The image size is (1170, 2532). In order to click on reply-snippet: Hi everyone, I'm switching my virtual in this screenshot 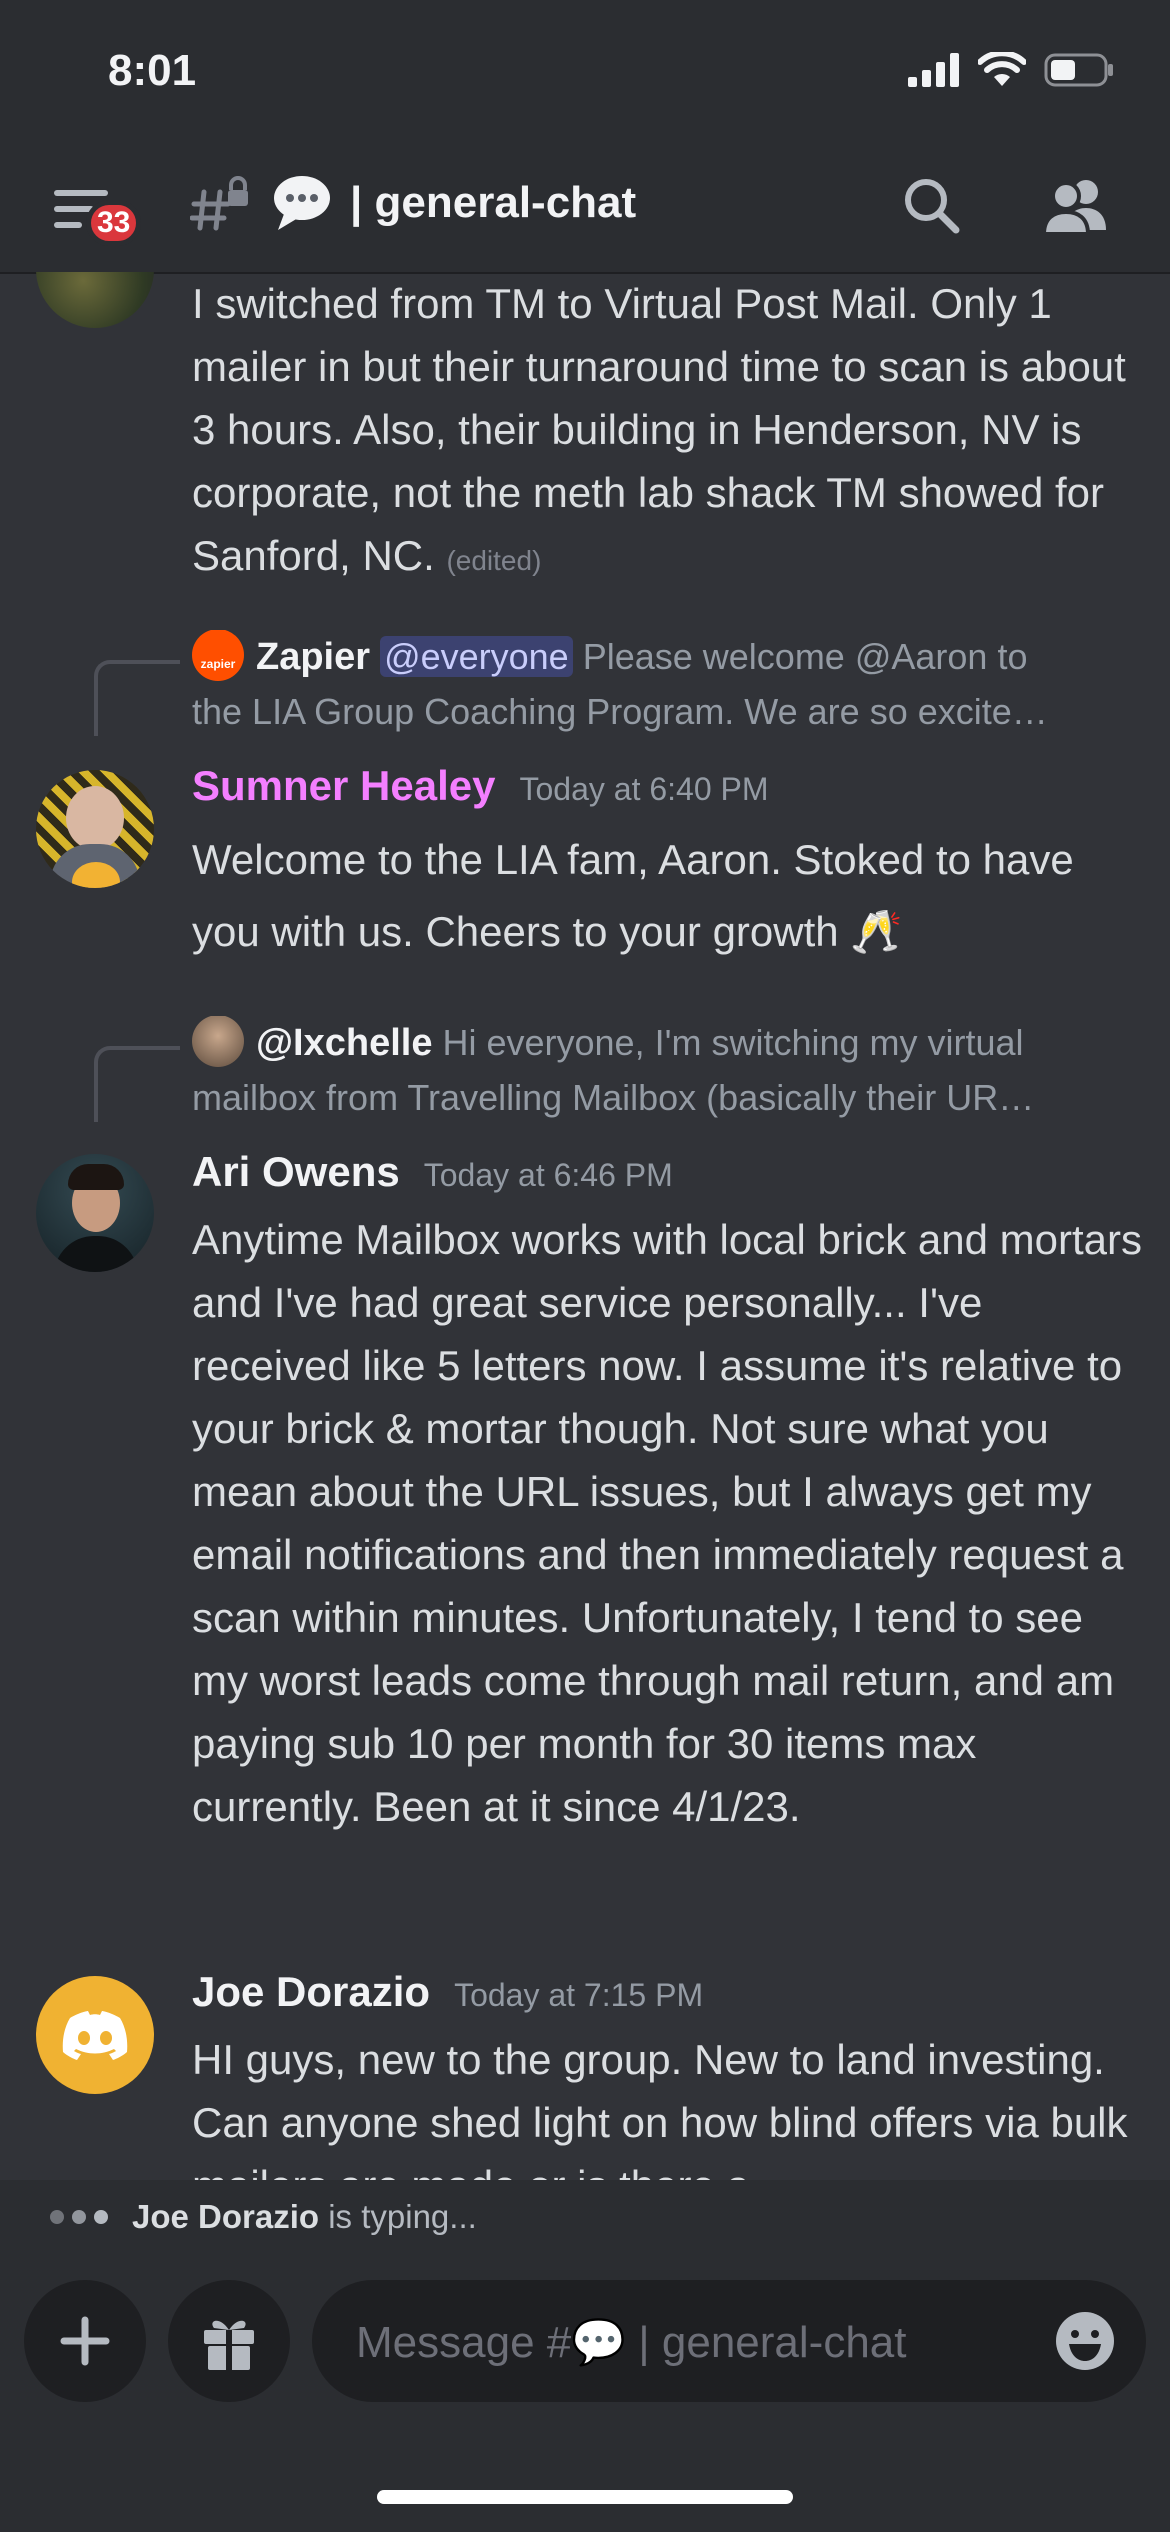, I will do `click(728, 1042)`.